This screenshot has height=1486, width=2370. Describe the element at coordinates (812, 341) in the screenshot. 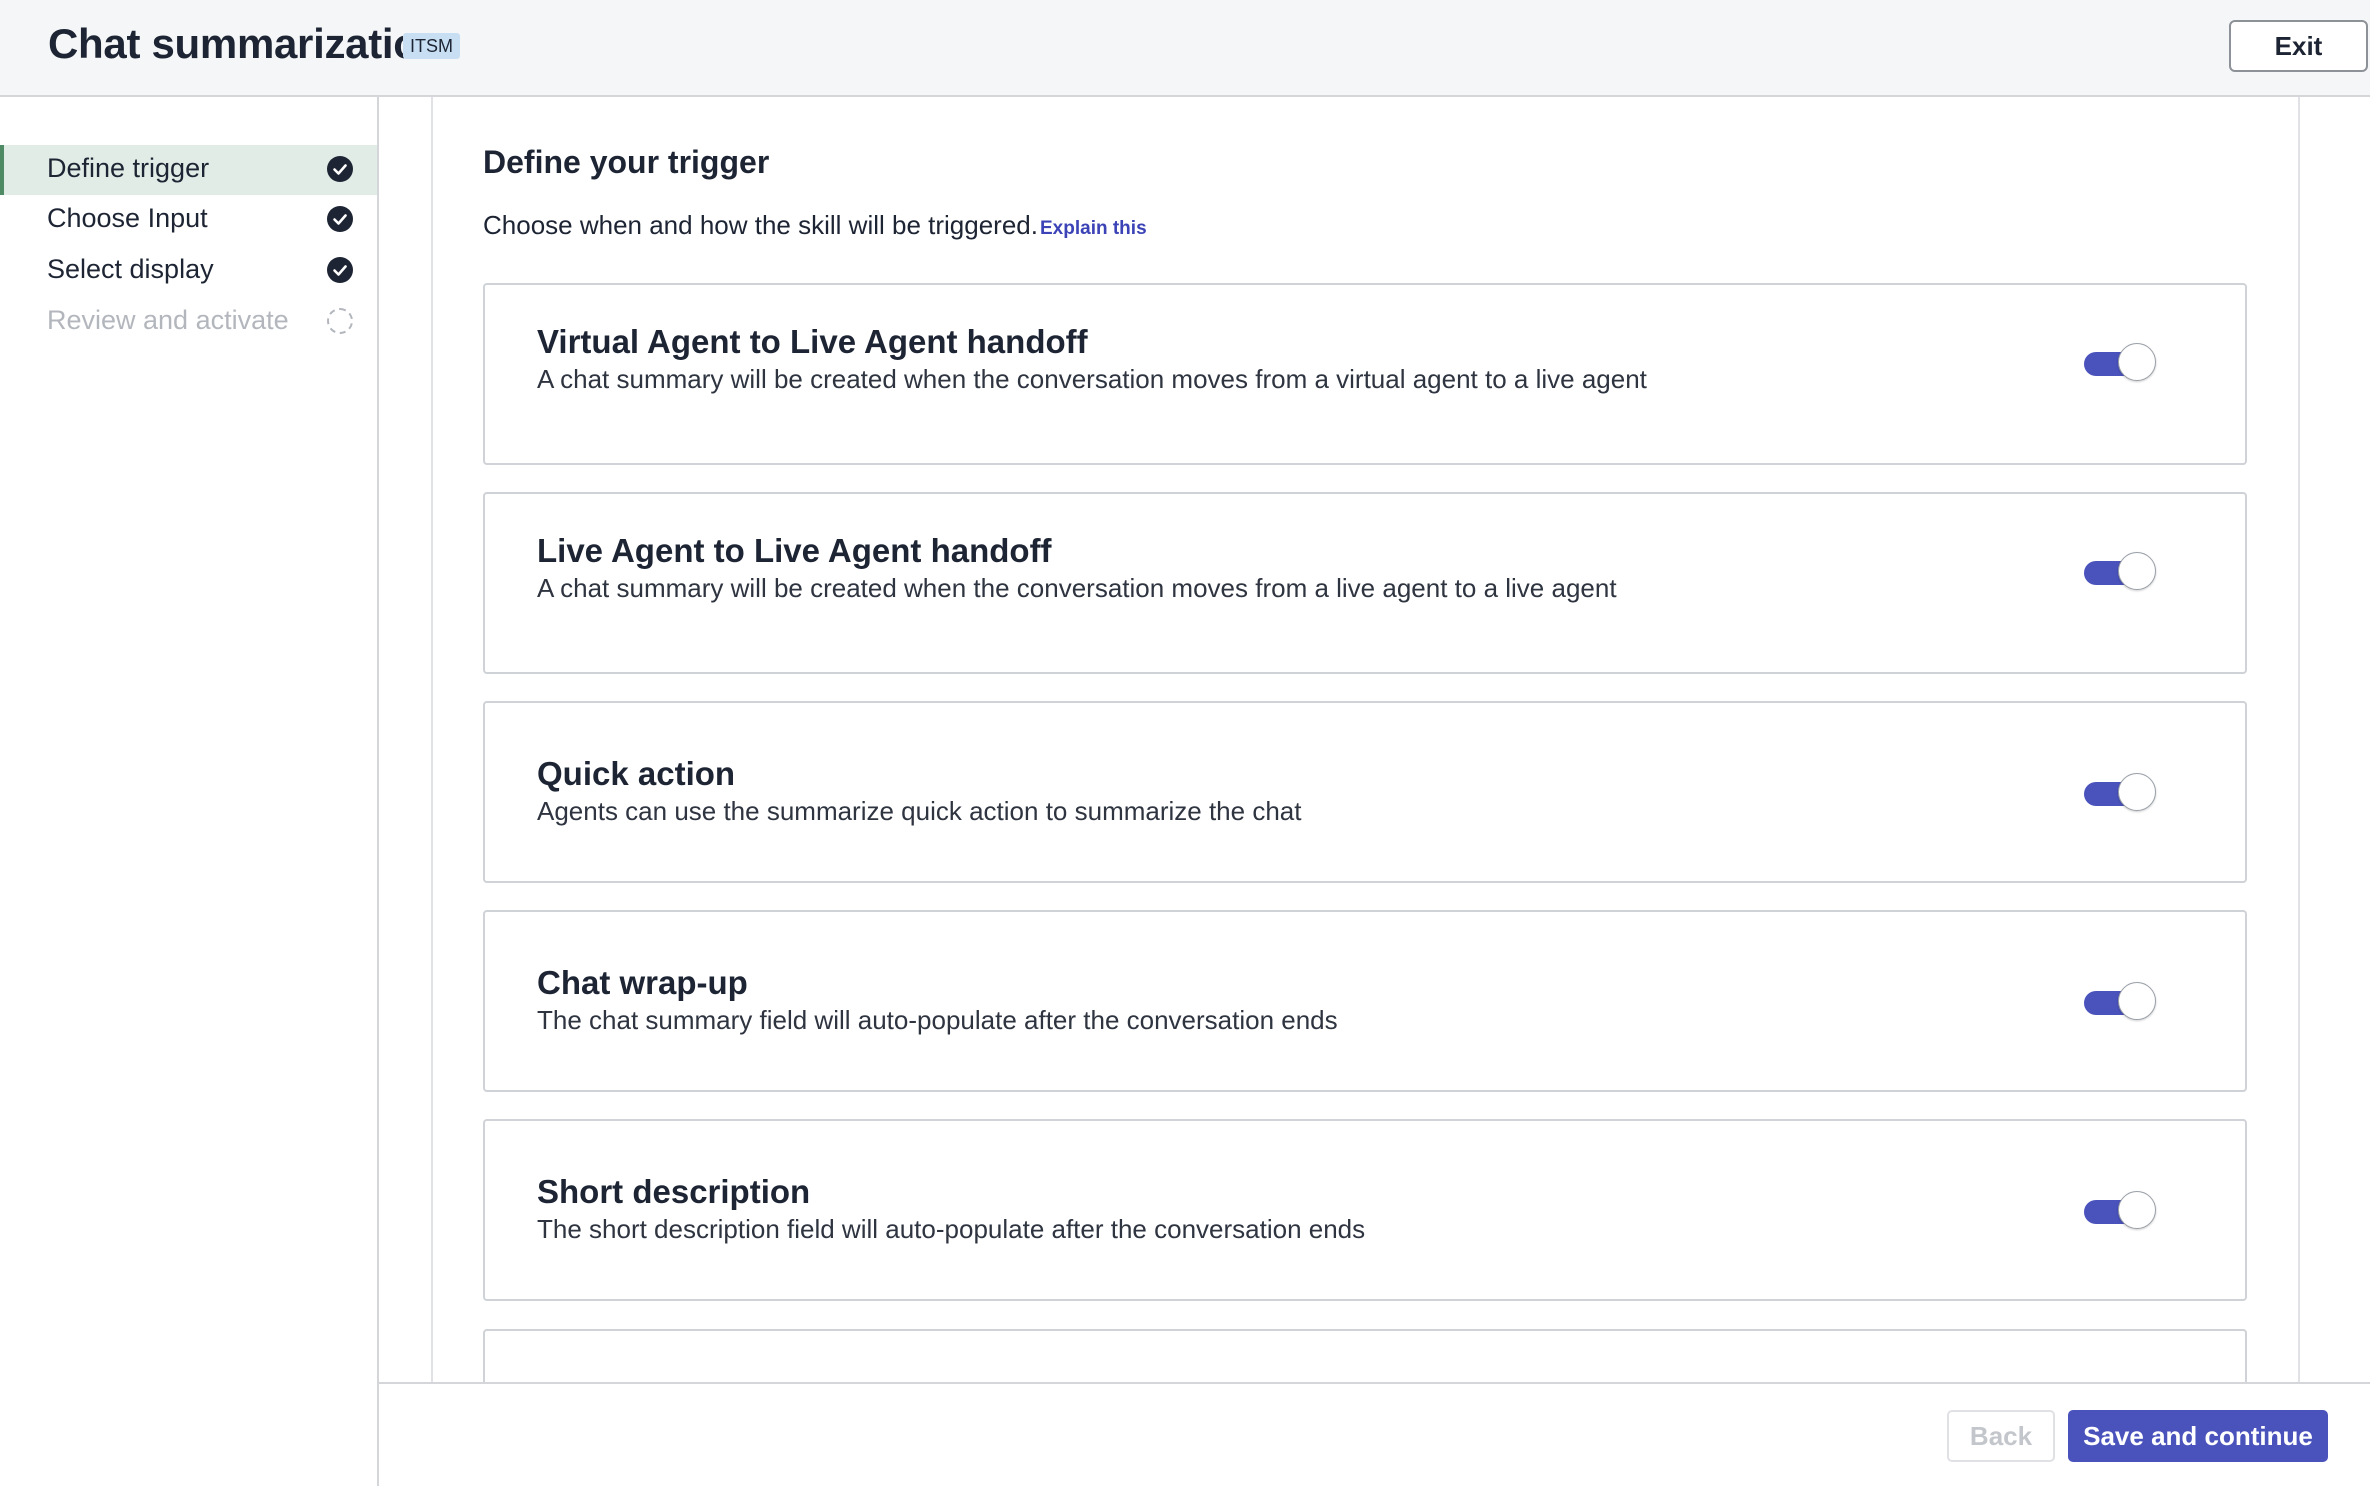

I see `card-title: Virtual Agent to Live Agent handoff` at that location.